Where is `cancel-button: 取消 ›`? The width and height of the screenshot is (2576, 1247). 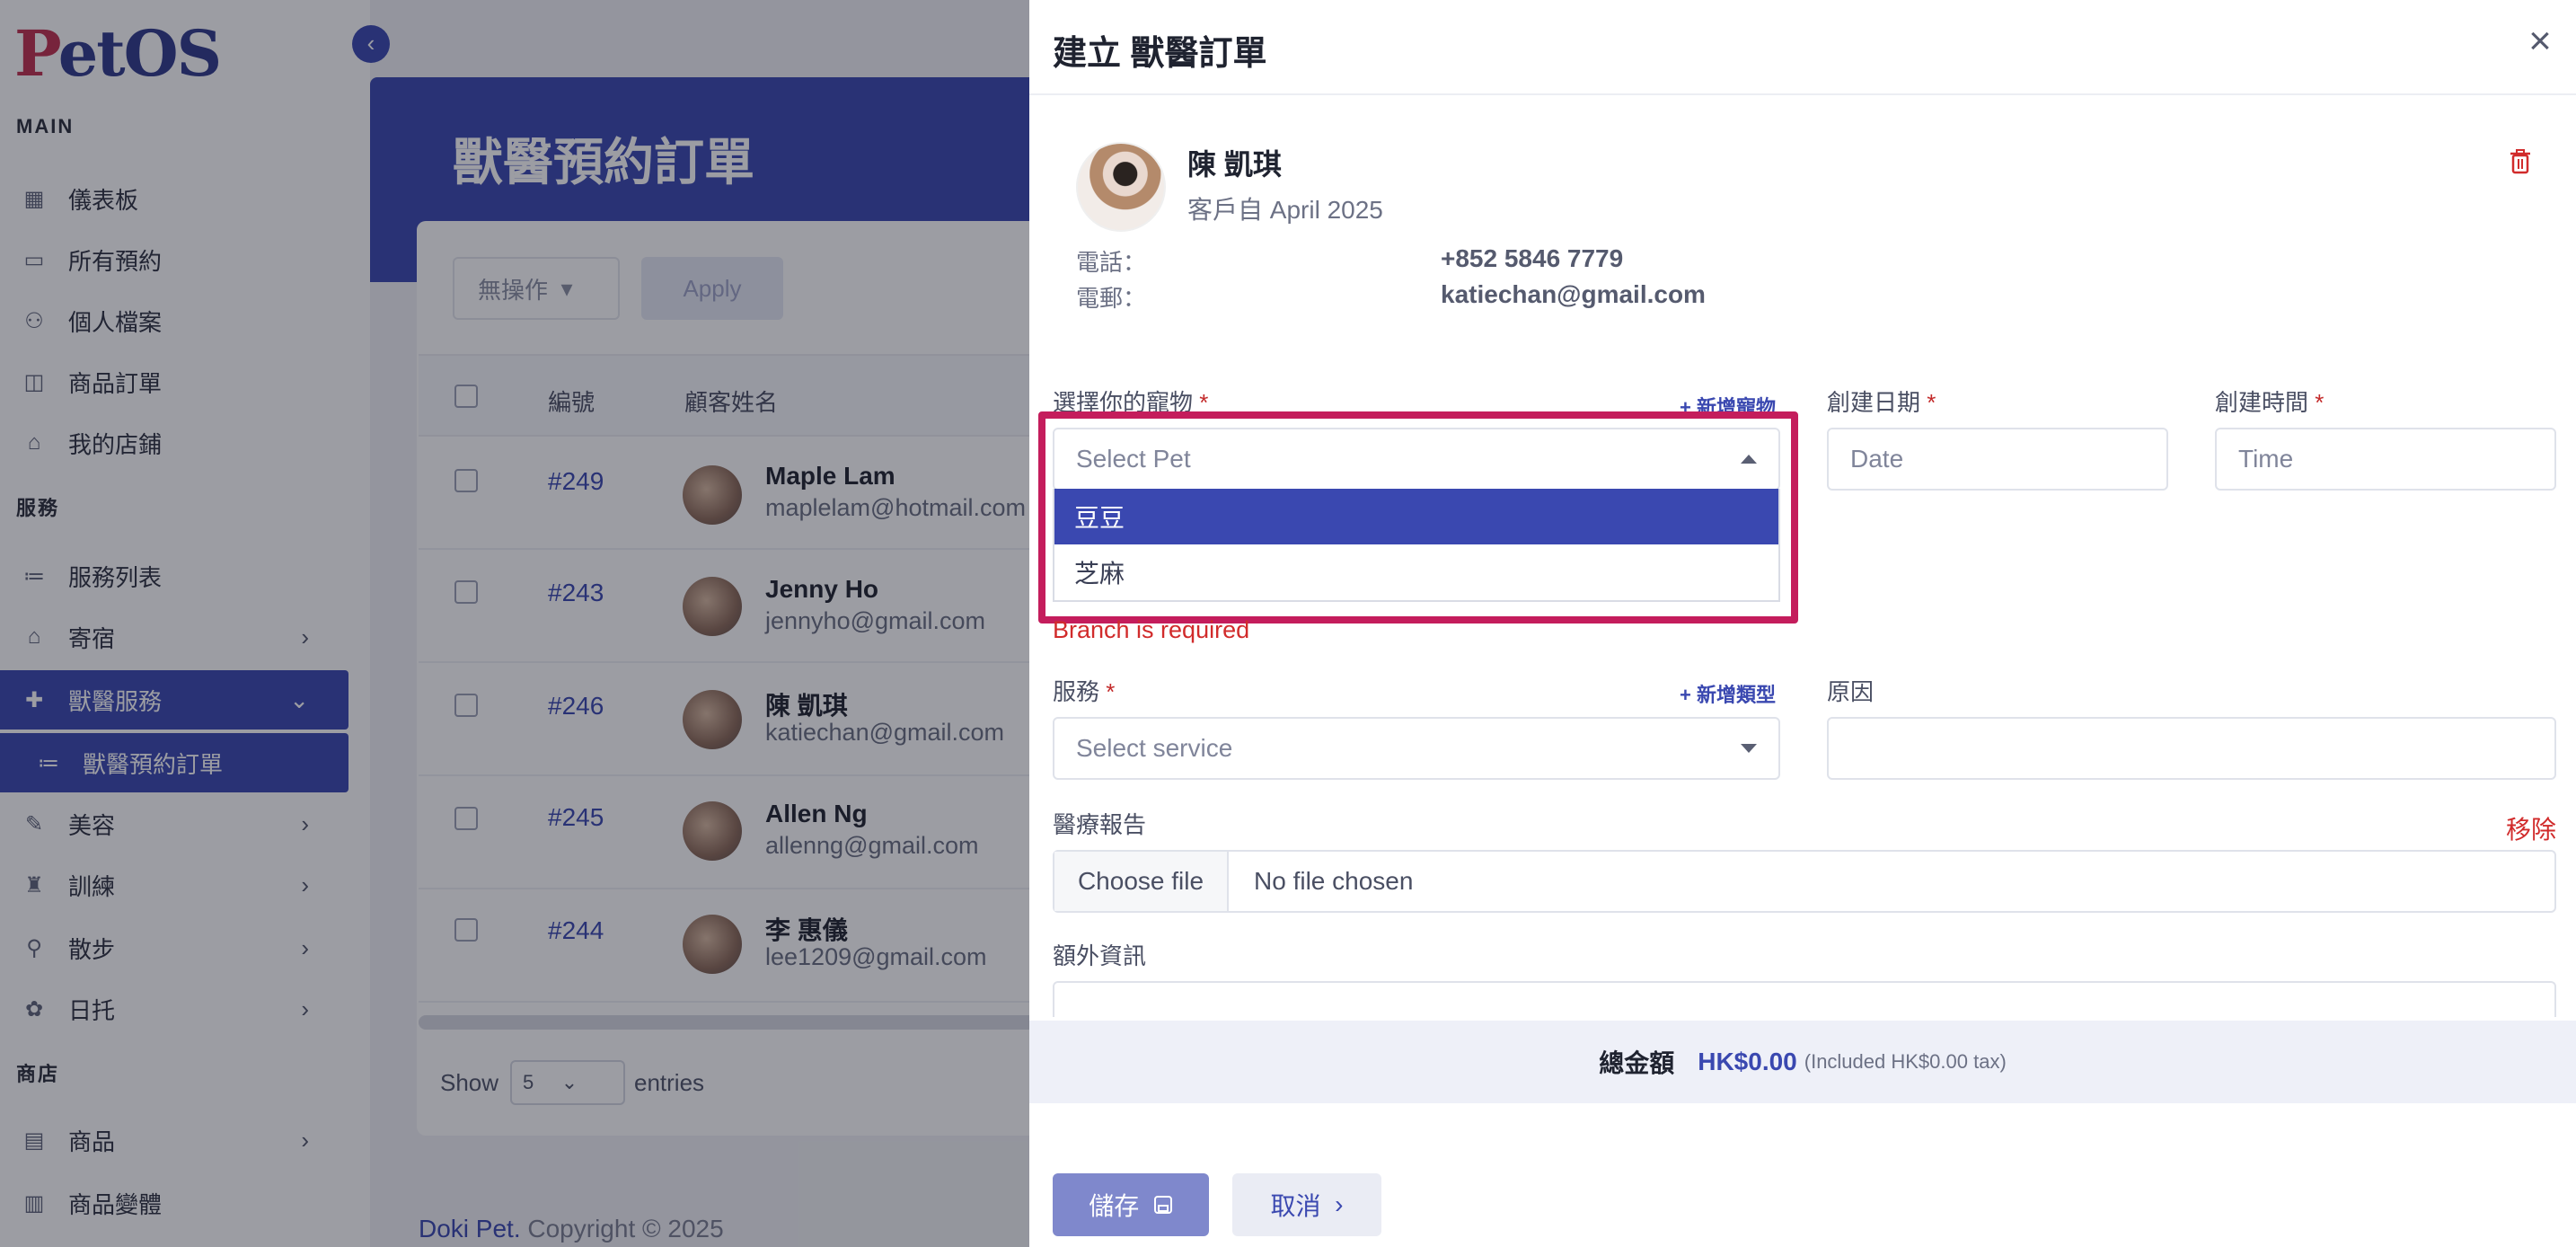
cancel-button: 取消 › is located at coordinates (1306, 1204).